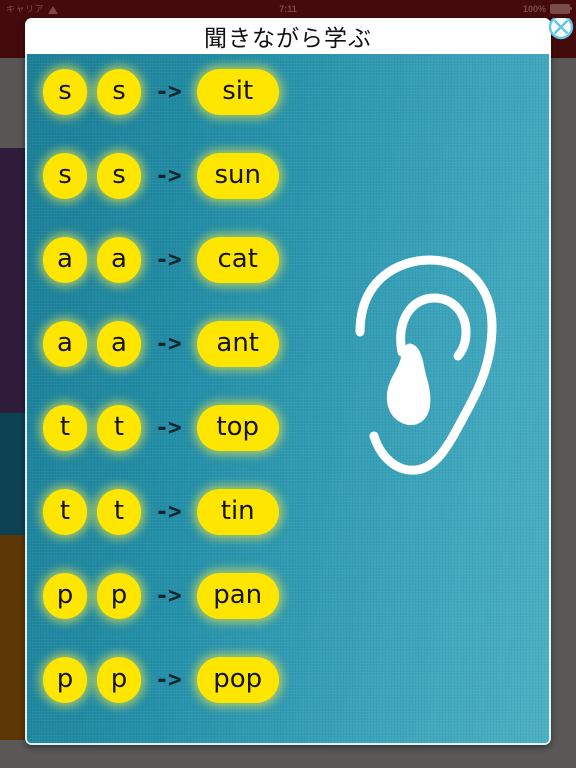 Image resolution: width=576 pixels, height=768 pixels. What do you see at coordinates (237, 92) in the screenshot?
I see `word-pill: sit` at bounding box center [237, 92].